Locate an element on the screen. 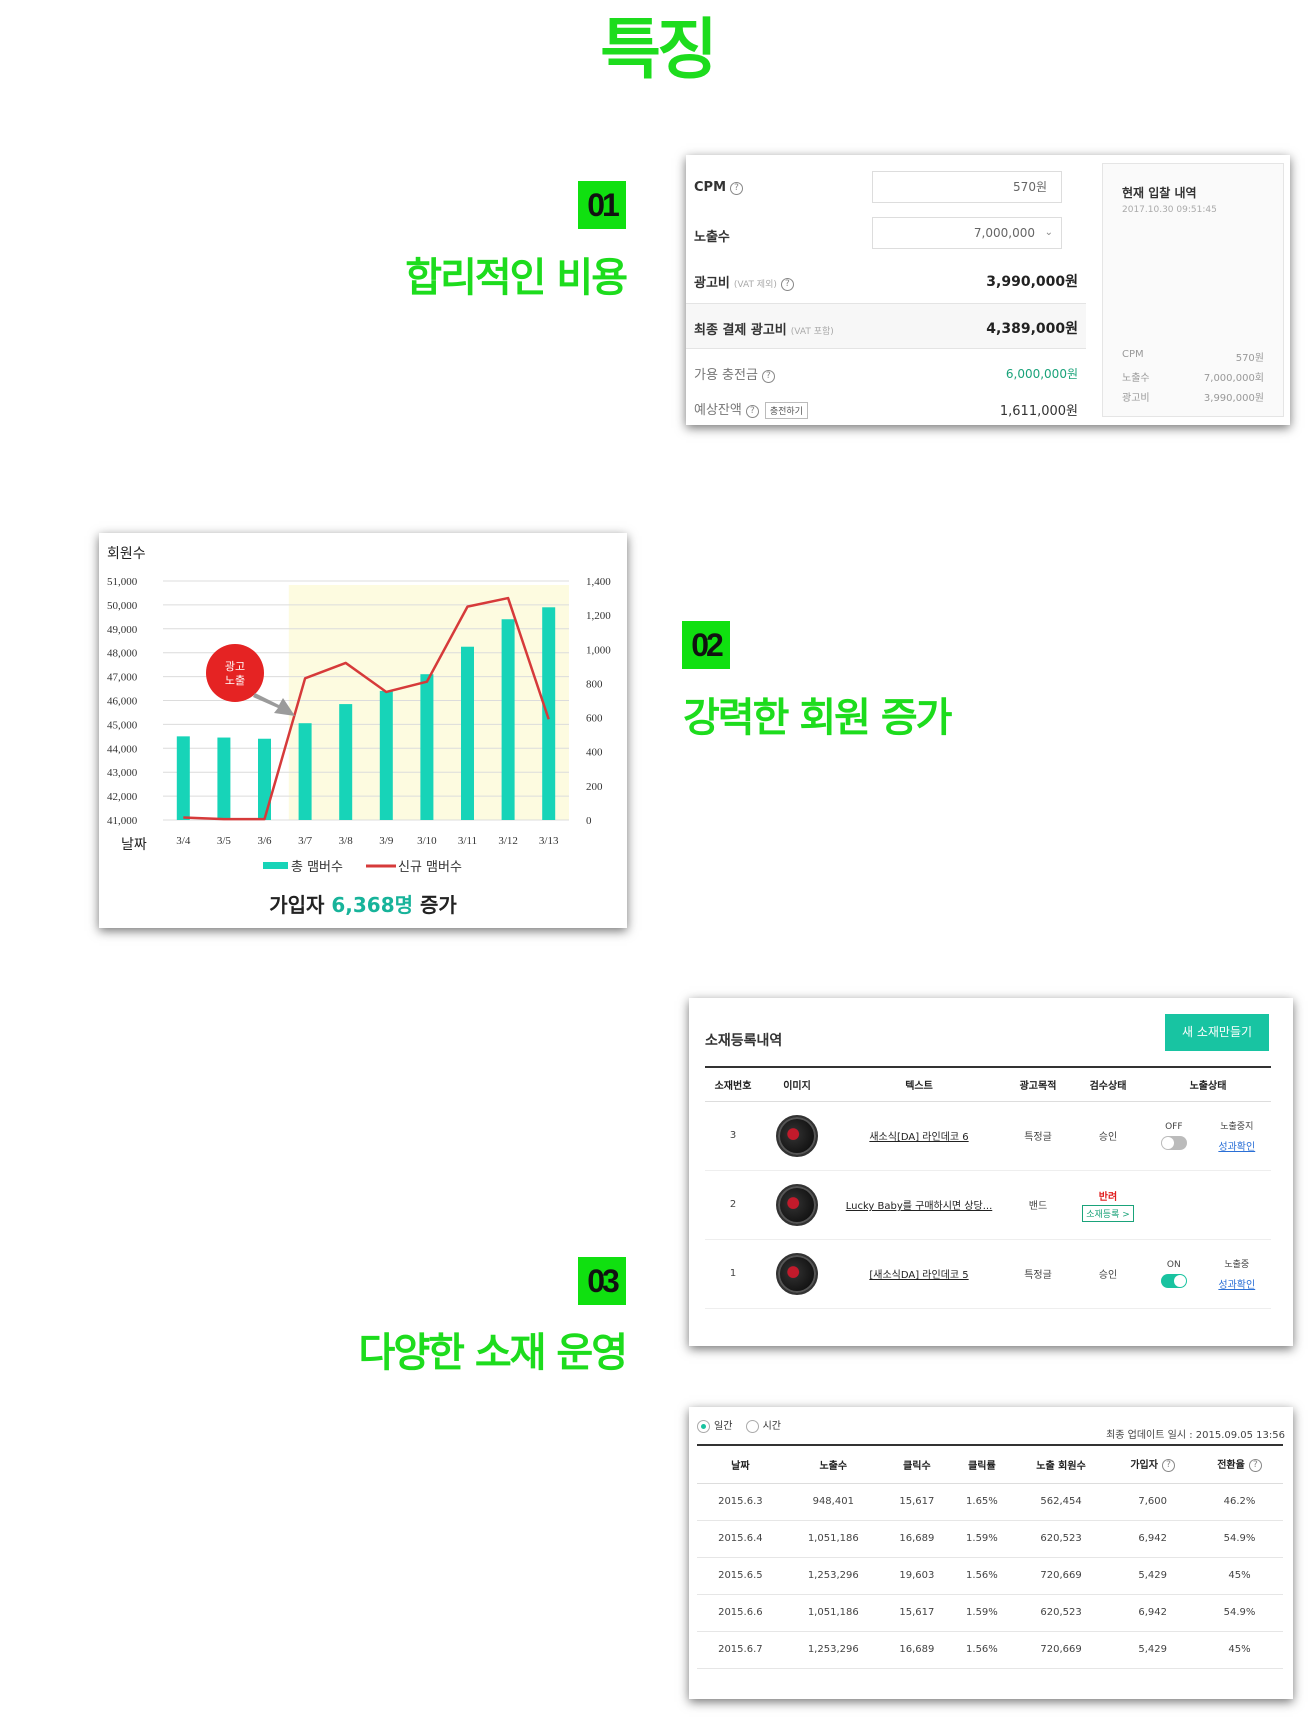  col-header: 노출 회원수 is located at coordinates (1061, 1464).